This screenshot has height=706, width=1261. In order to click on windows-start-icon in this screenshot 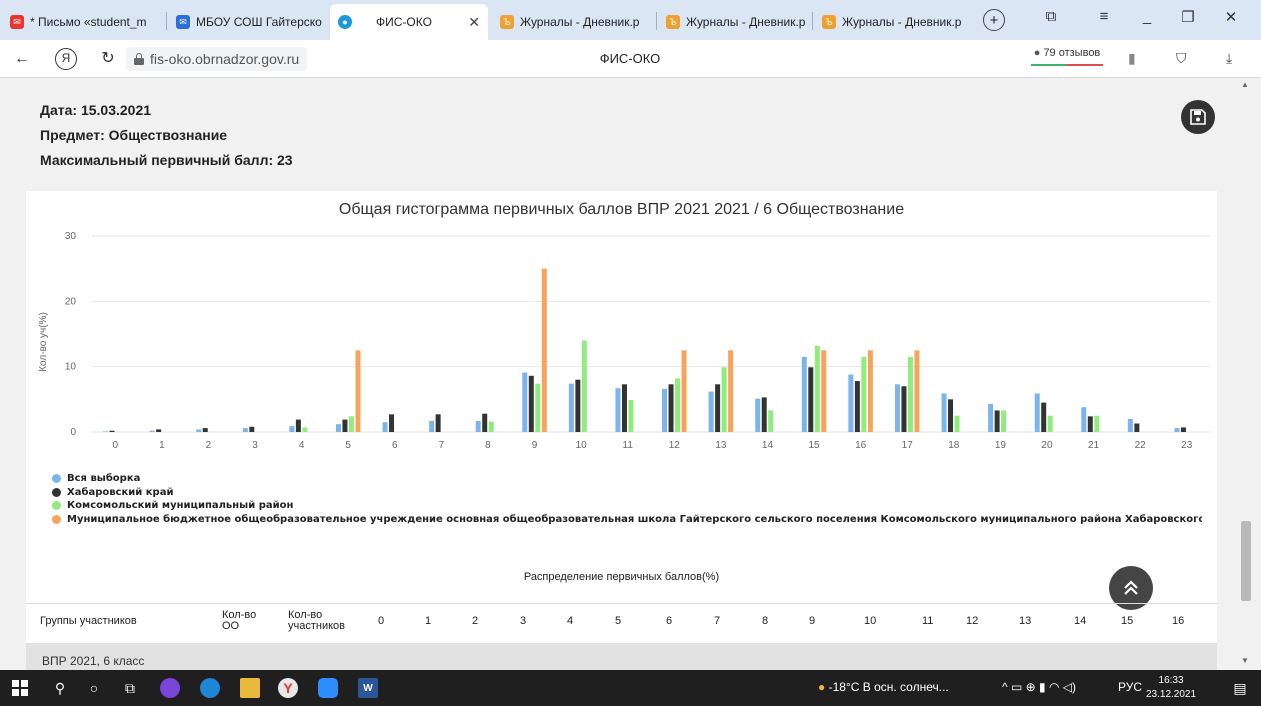, I will do `click(20, 688)`.